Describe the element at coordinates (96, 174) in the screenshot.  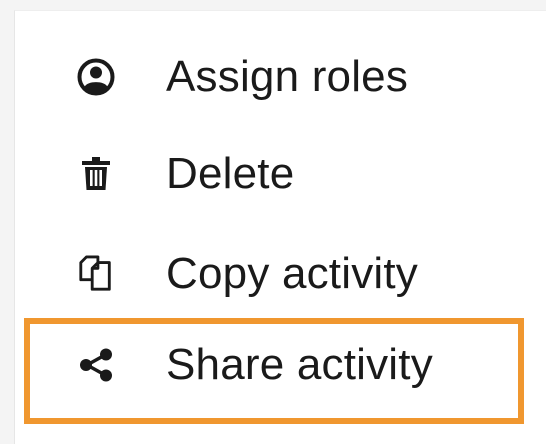
I see `trash-icon` at that location.